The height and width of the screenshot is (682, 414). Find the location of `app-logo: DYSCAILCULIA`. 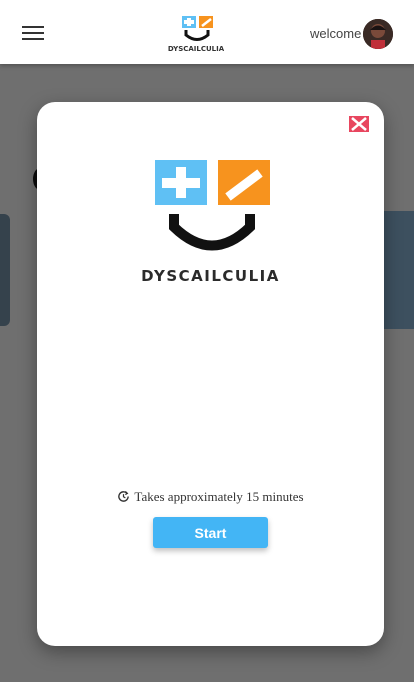

app-logo: DYSCAILCULIA is located at coordinates (196, 34).